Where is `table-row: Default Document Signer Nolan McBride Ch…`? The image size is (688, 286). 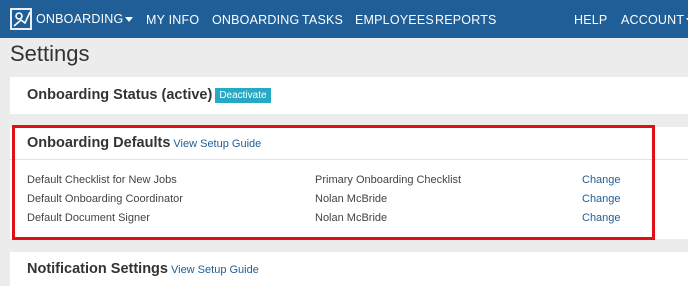 table-row: Default Document Signer Nolan McBride Ch… is located at coordinates (349, 222).